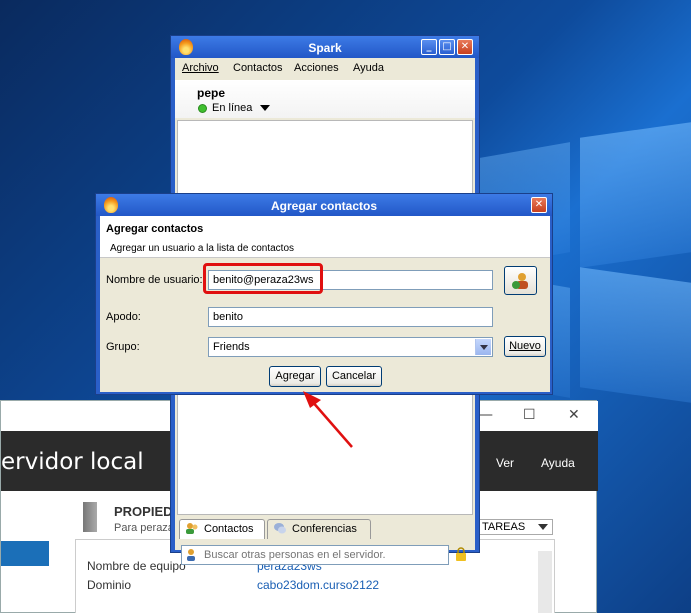 The width and height of the screenshot is (691, 613). I want to click on tab-conferencias: Conferencias, so click(319, 529).